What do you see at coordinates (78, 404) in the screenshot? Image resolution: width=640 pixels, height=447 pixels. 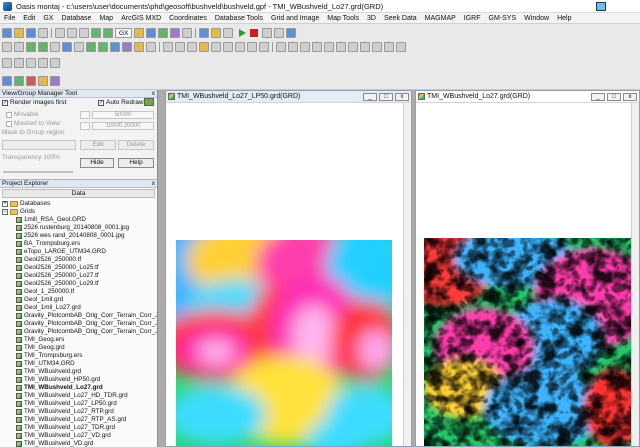 I see `tree-item-grid: TMI_WBushveld_Lo27_LP50.grd` at bounding box center [78, 404].